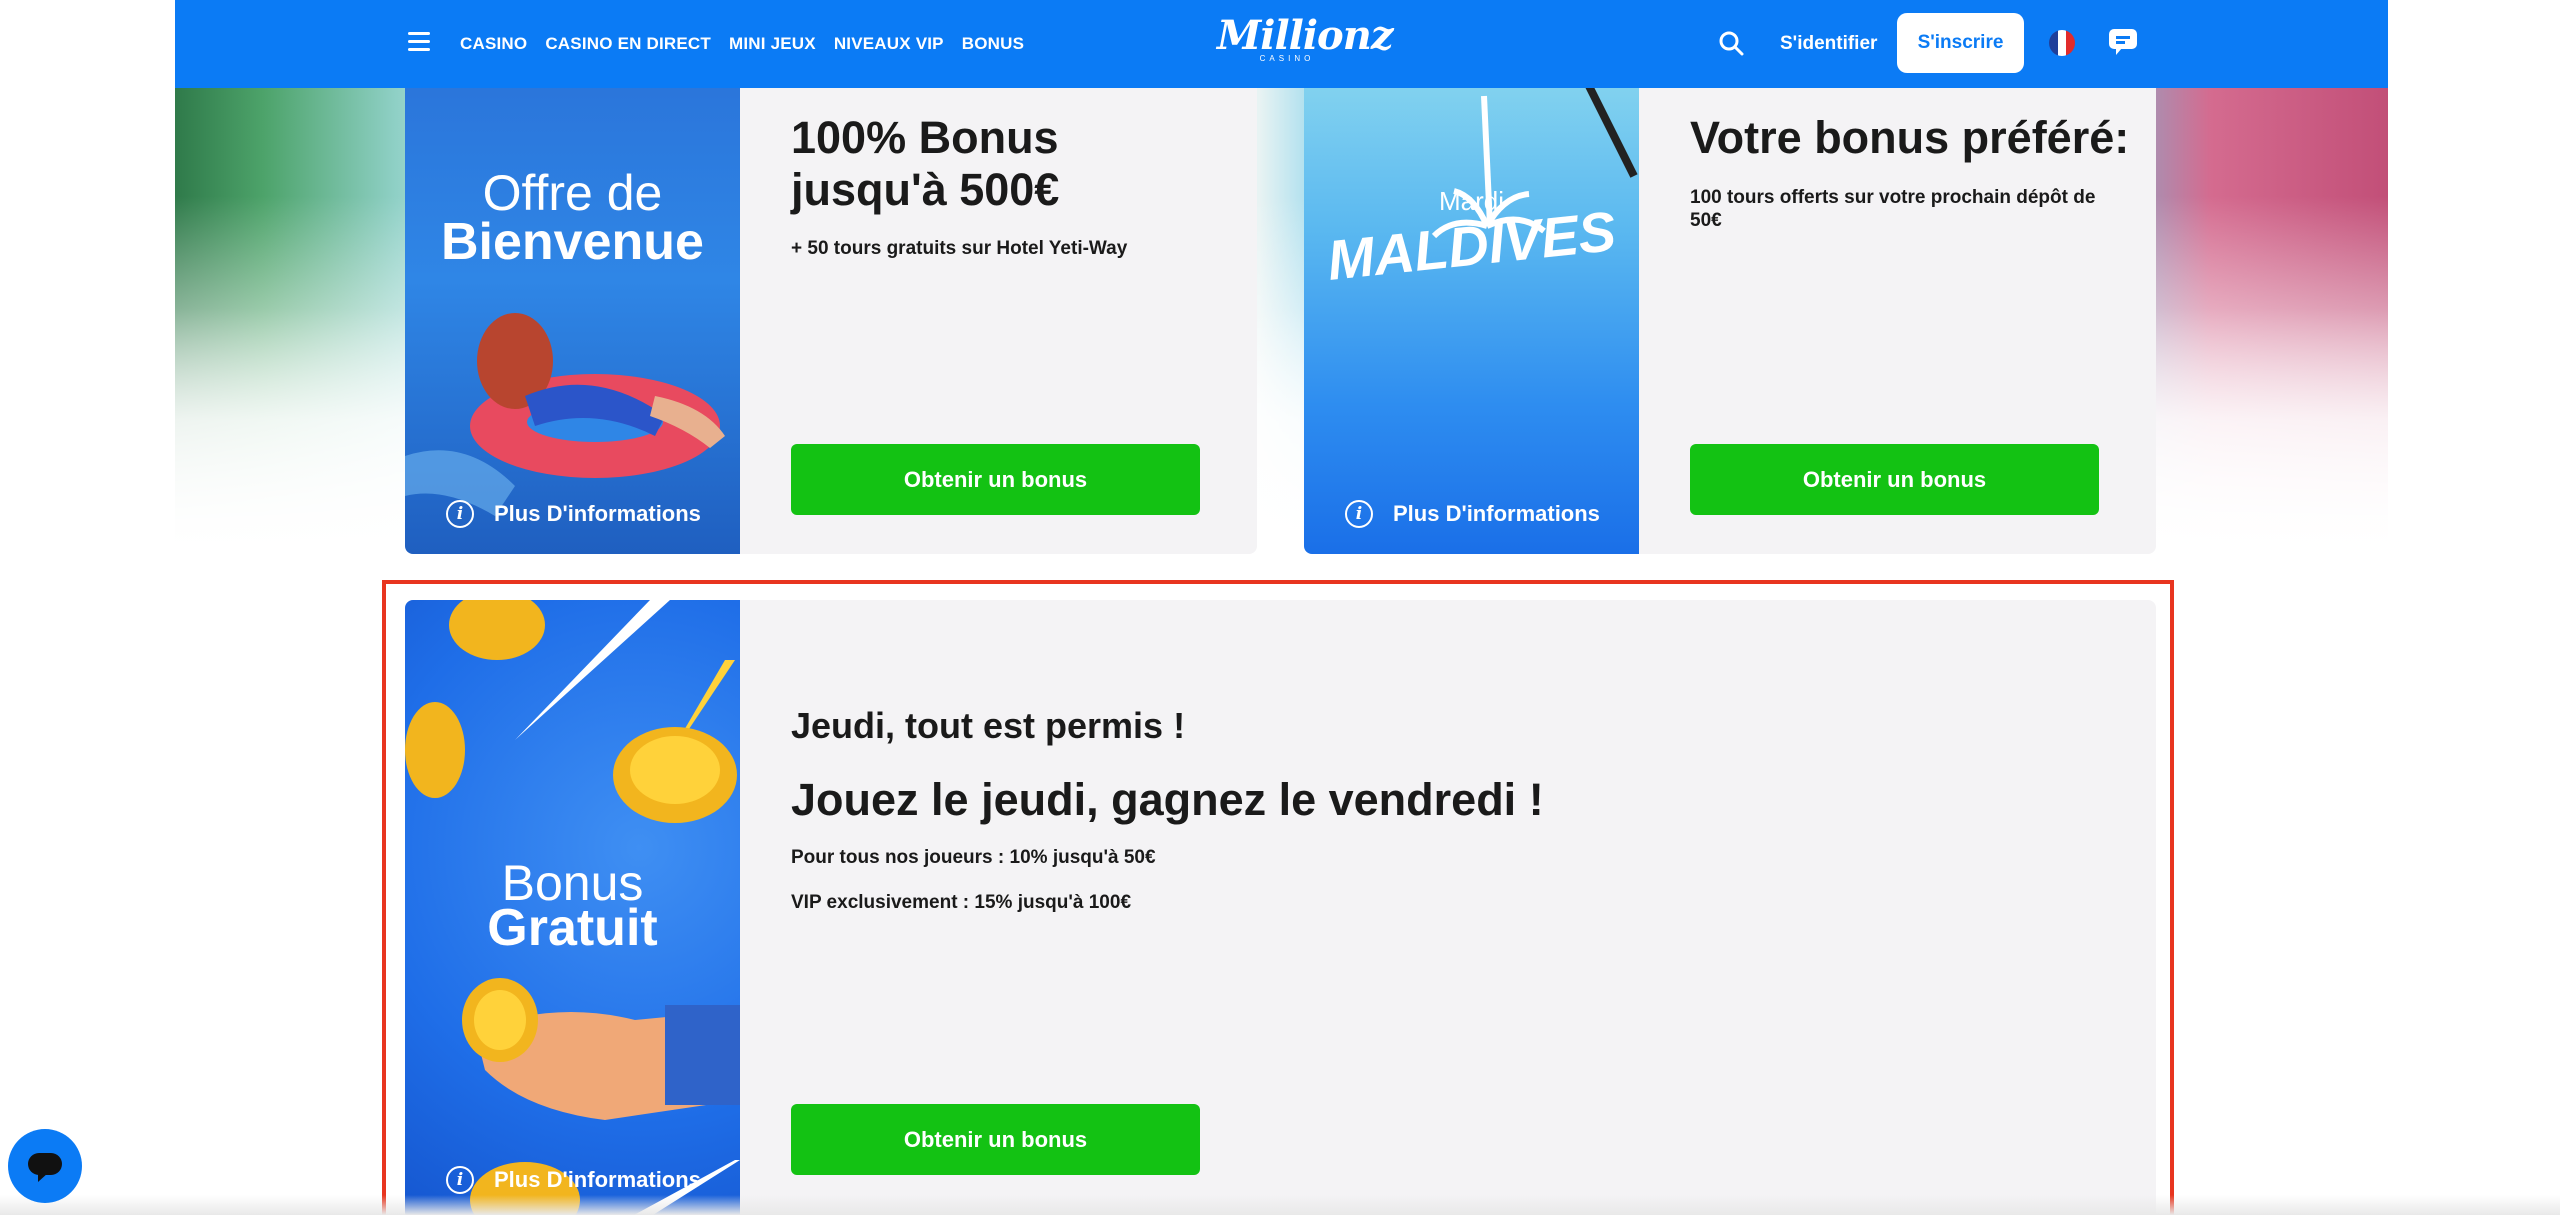 Image resolution: width=2560 pixels, height=1215 pixels. Describe the element at coordinates (419, 42) in the screenshot. I see `menu-icon` at that location.